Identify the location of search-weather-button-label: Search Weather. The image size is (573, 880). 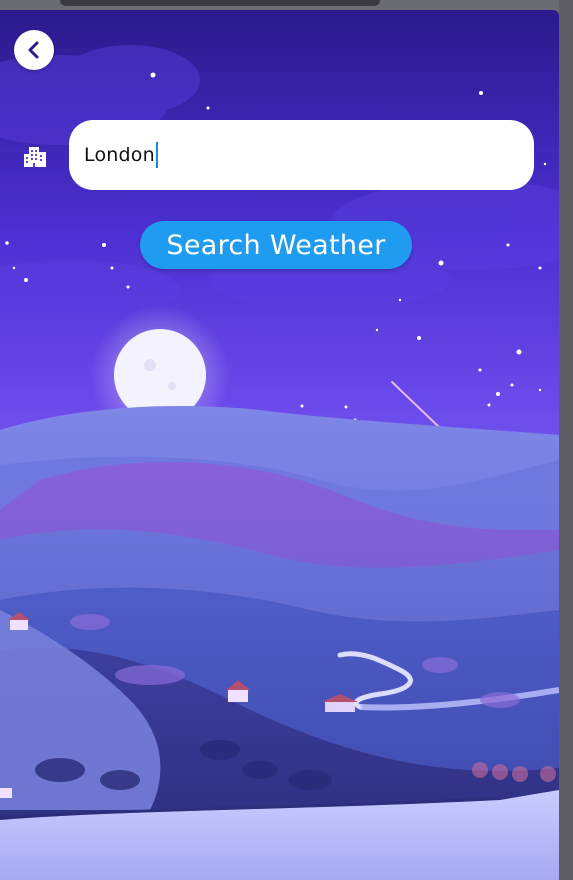
(276, 245).